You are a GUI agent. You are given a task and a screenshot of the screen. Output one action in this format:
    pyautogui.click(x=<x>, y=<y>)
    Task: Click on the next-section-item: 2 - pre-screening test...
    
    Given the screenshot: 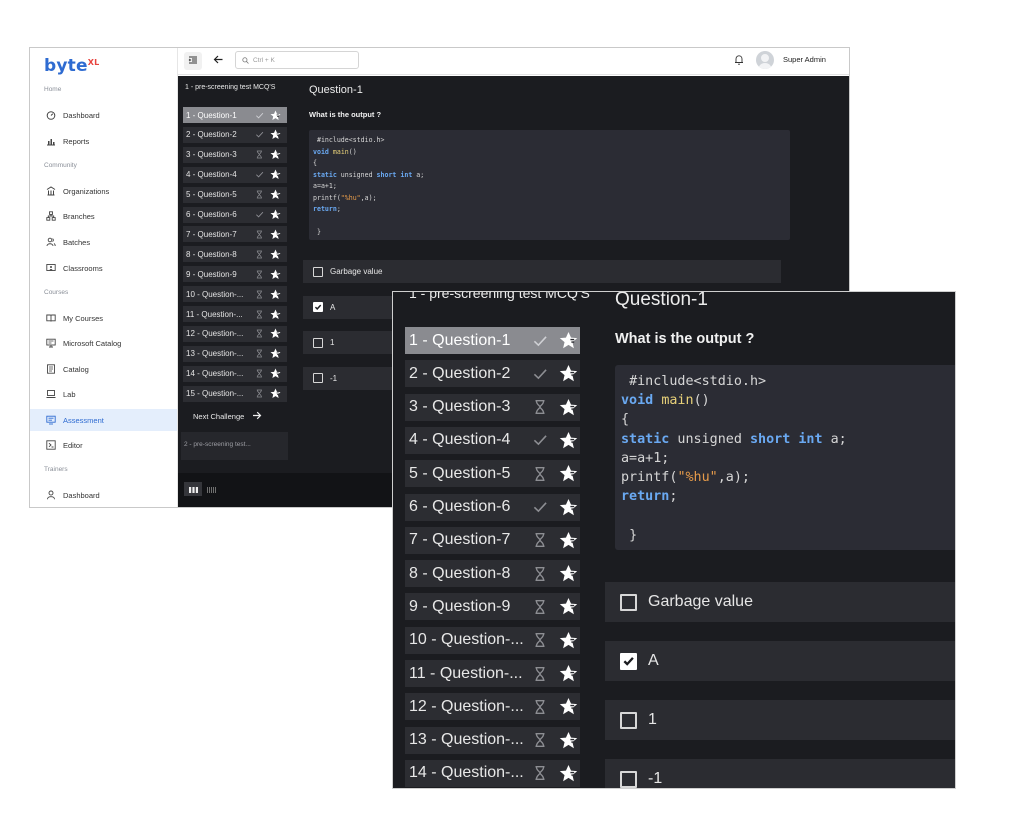 What is the action you would take?
    pyautogui.click(x=234, y=446)
    